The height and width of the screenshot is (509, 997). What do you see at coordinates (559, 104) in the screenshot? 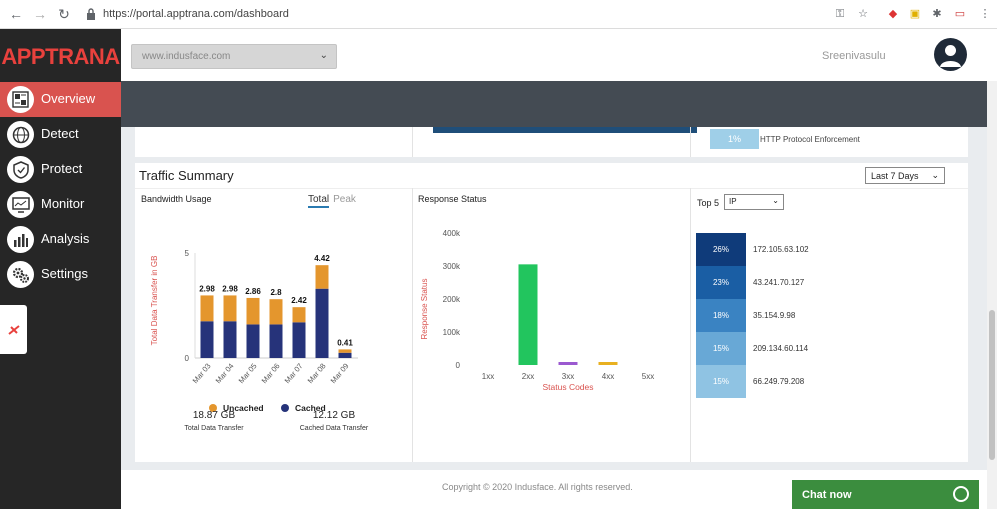
I see `page-banner` at bounding box center [559, 104].